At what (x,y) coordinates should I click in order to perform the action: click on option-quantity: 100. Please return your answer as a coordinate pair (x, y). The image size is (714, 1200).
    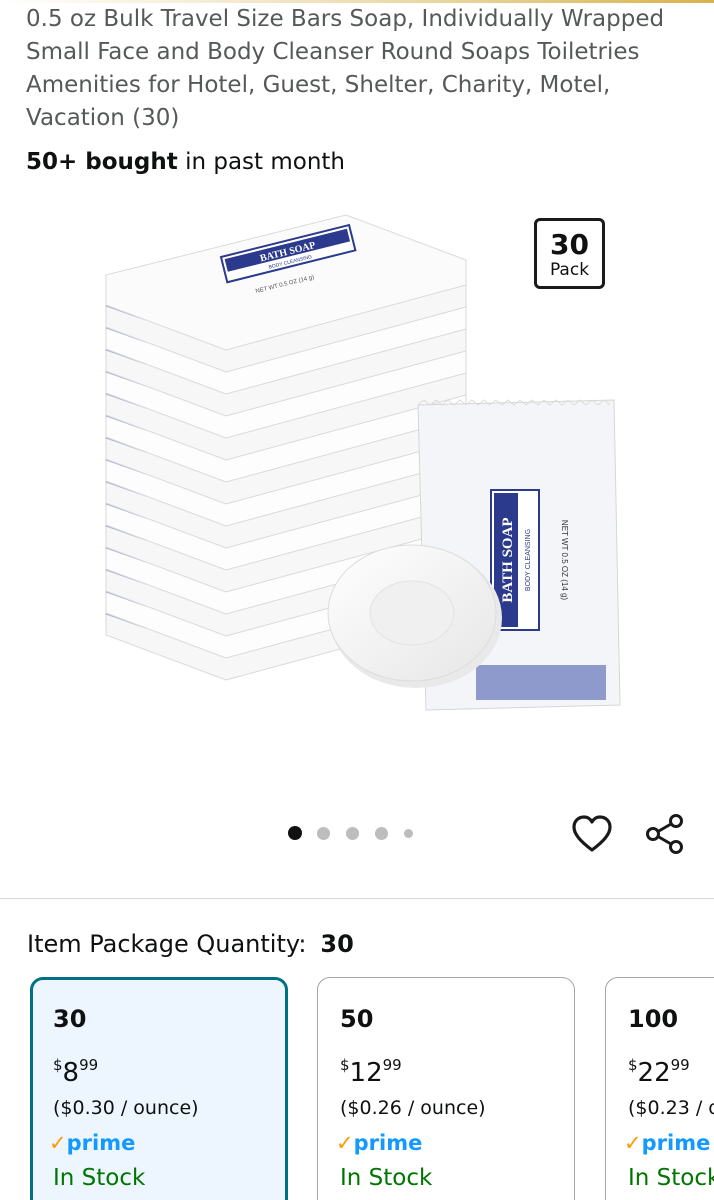
    Looking at the image, I should click on (653, 1019).